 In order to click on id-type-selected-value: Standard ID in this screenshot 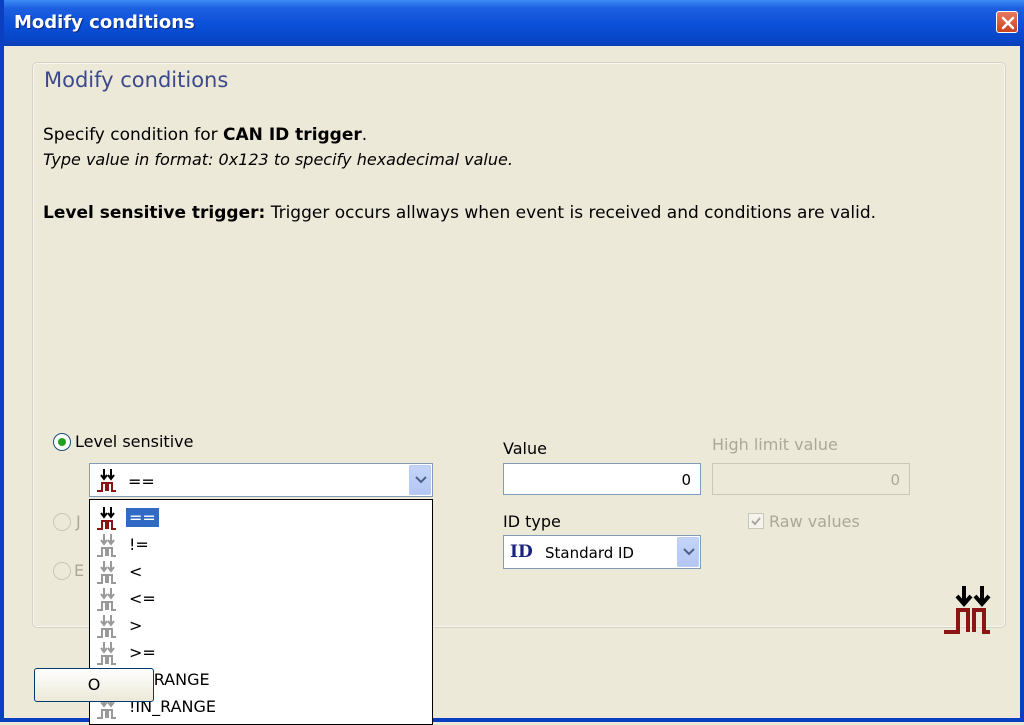, I will do `click(589, 553)`.